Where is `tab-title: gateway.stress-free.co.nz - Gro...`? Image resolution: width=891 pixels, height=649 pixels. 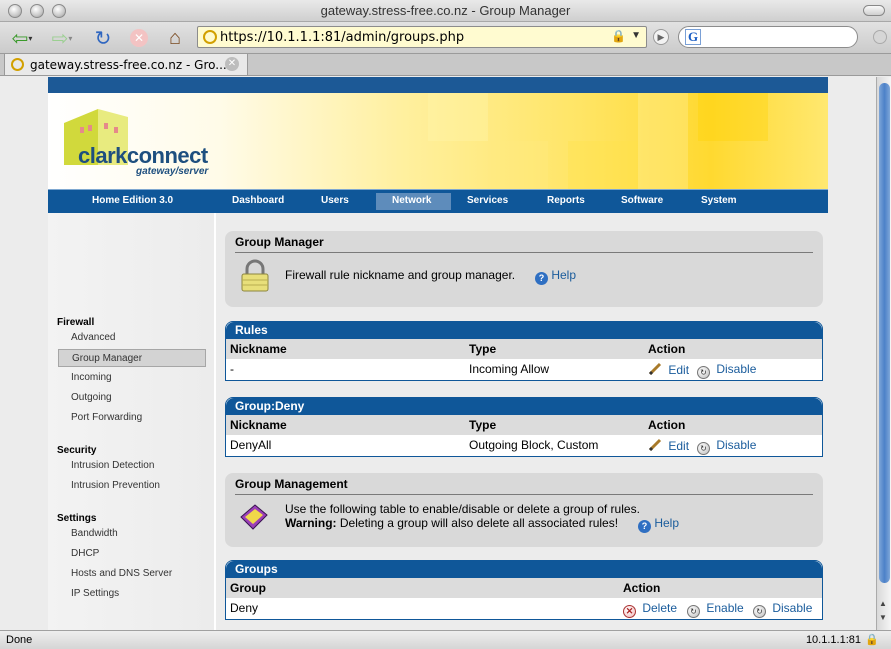 tab-title: gateway.stress-free.co.nz - Gro... is located at coordinates (128, 64).